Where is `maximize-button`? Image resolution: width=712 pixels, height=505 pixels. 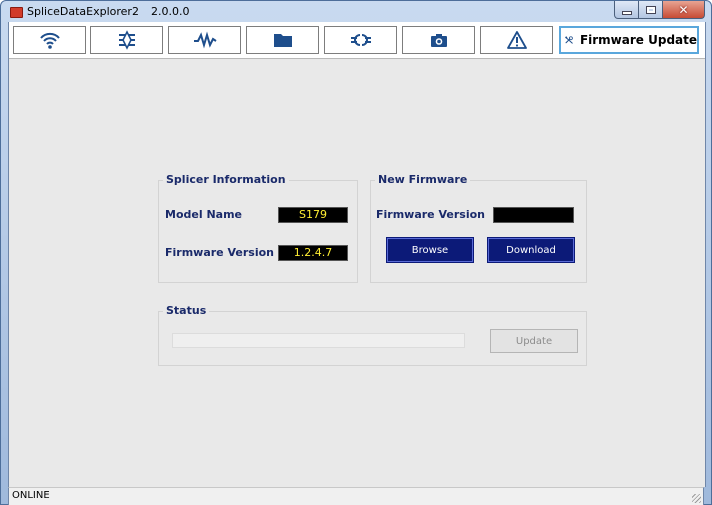
maximize-button is located at coordinates (651, 10).